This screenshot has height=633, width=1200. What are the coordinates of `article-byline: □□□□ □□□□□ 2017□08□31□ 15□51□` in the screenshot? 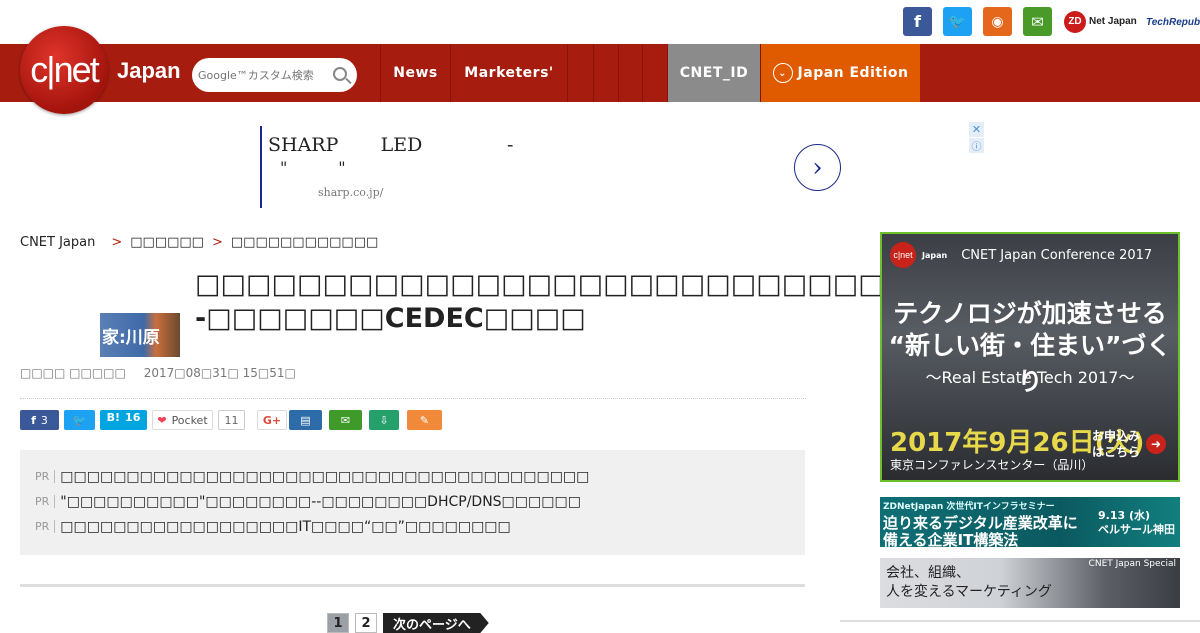 It's located at (158, 373).